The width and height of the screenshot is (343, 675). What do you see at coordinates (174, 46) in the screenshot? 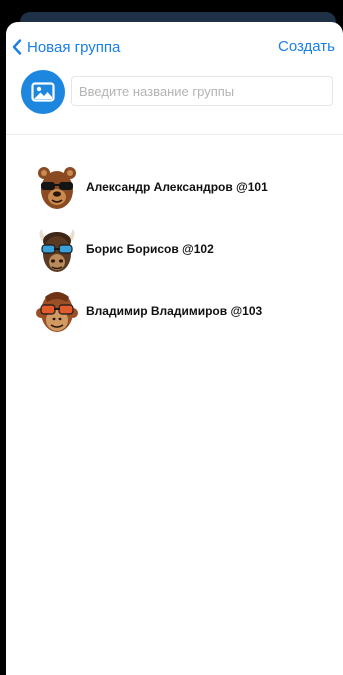
I see `navigation-bar: Новая группа Создать` at bounding box center [174, 46].